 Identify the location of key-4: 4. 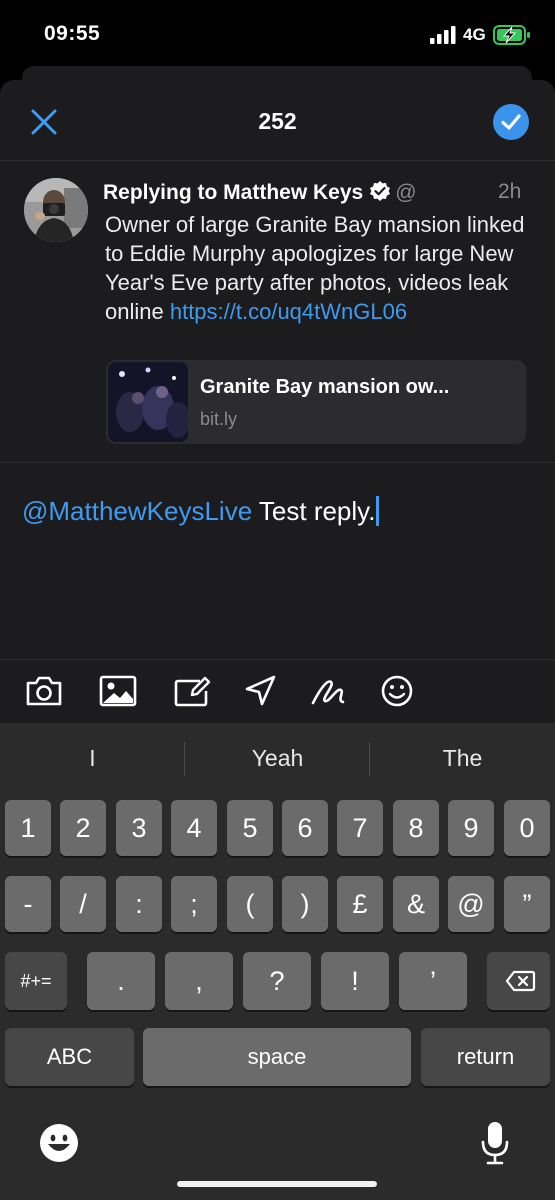
(194, 828).